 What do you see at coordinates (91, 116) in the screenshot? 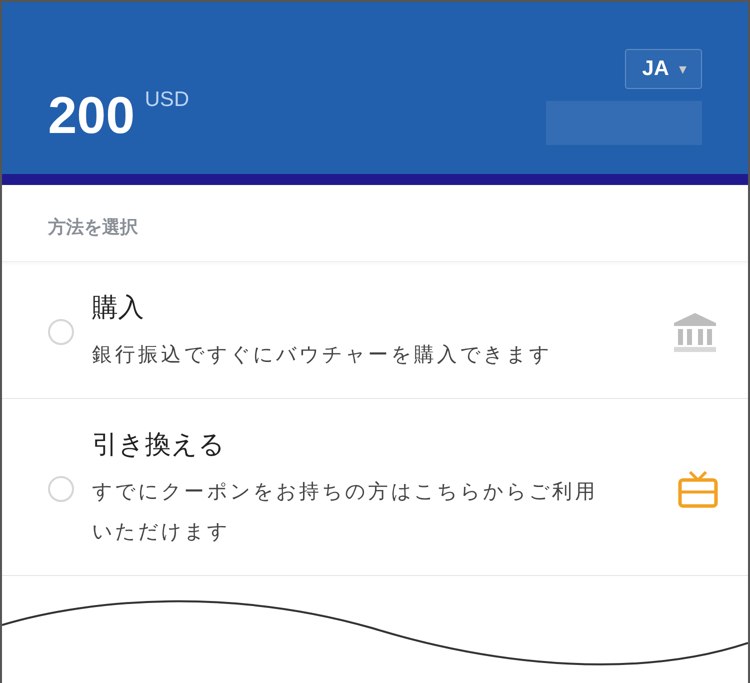
I see `amount: 200` at bounding box center [91, 116].